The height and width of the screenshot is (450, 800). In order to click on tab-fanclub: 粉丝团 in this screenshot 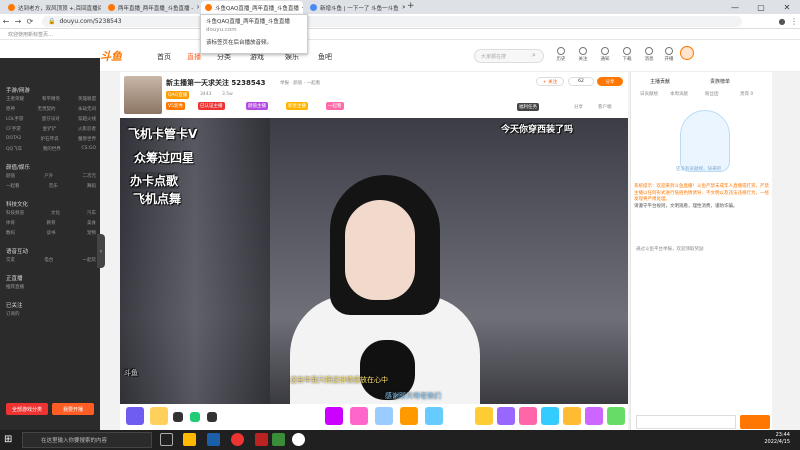, I will do `click(712, 94)`.